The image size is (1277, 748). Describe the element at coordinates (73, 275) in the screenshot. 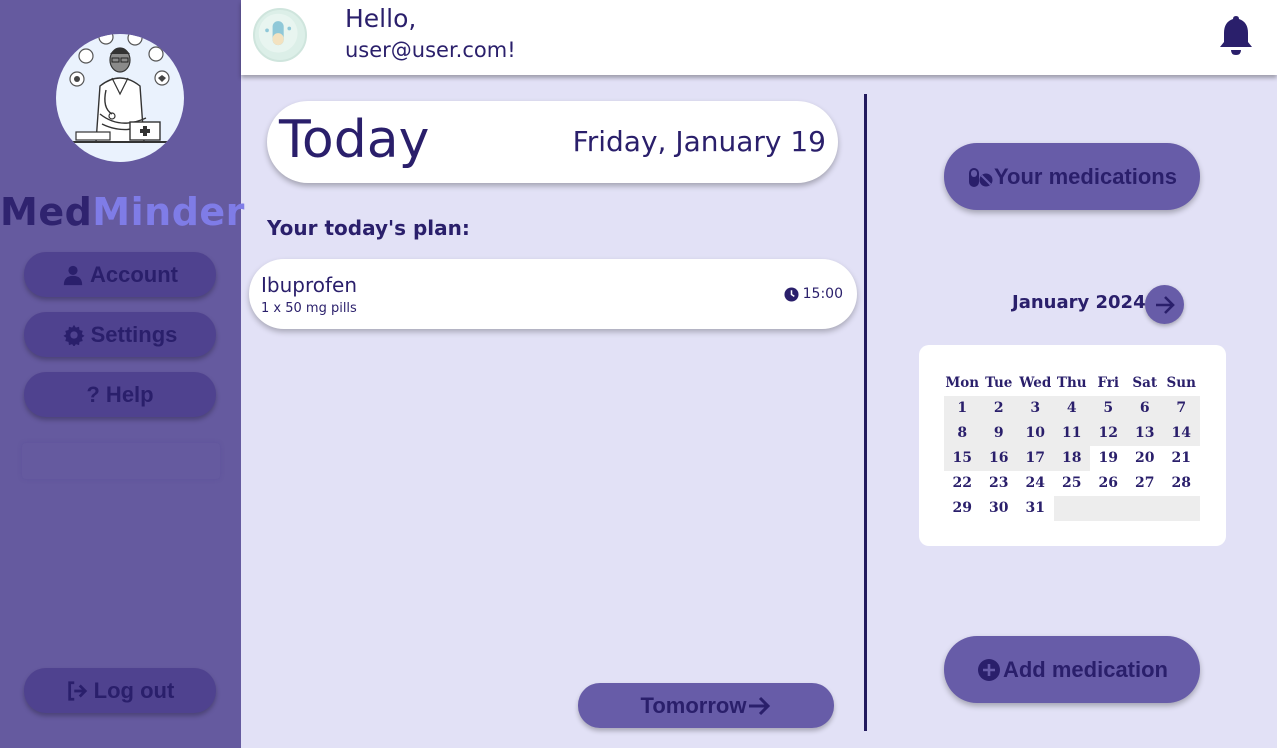

I see `user-icon` at that location.